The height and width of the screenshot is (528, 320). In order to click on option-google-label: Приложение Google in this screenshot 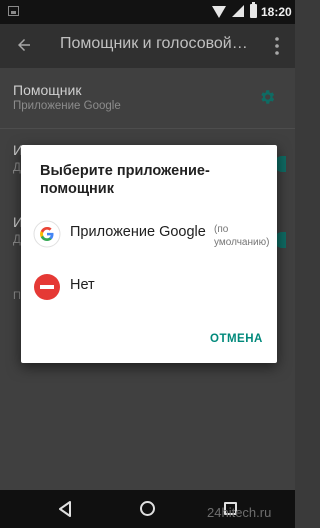, I will do `click(138, 232)`.